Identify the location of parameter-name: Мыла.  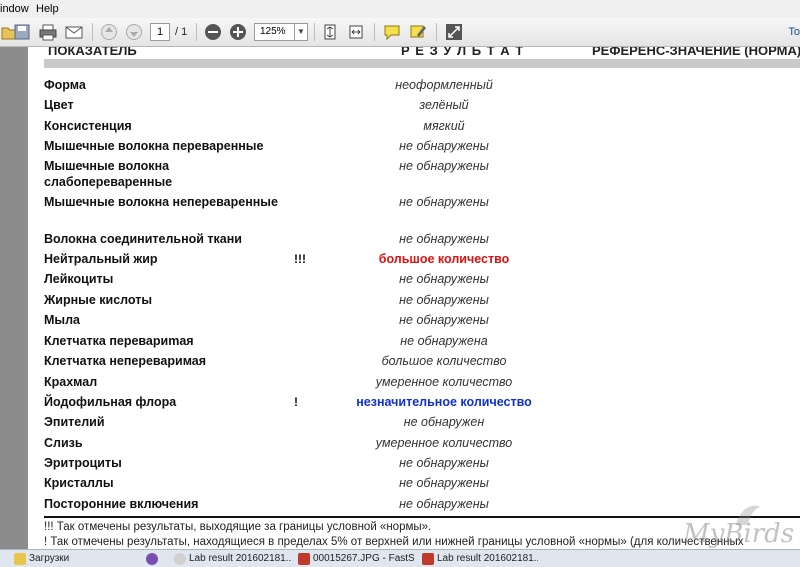
(62, 320).